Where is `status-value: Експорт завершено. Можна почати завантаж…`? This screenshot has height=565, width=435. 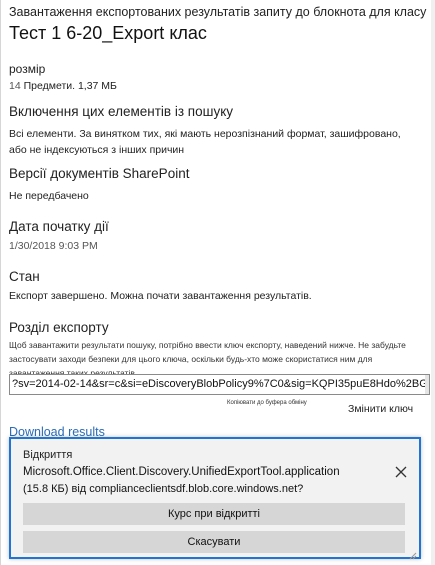 status-value: Експорт завершено. Можна почати завантаж… is located at coordinates (160, 296).